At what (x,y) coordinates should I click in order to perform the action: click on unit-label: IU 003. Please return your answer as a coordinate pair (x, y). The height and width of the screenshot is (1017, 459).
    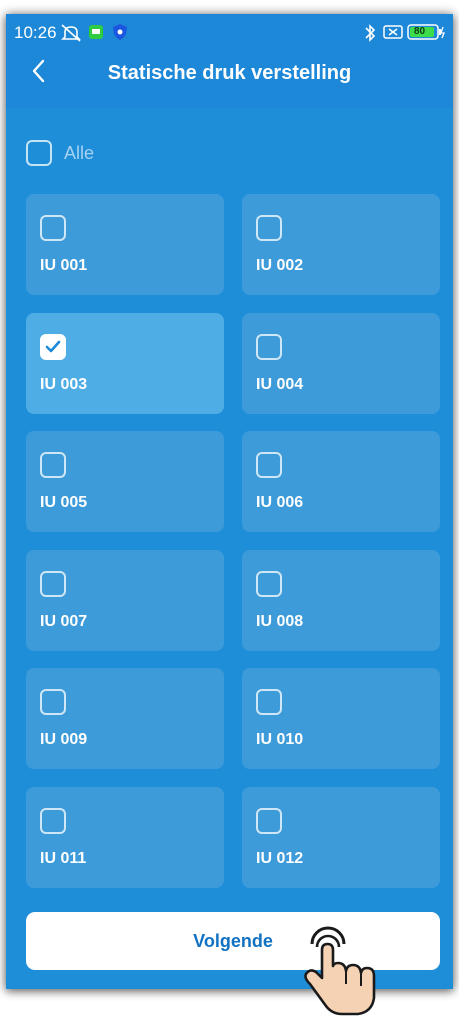
    Looking at the image, I should click on (64, 384).